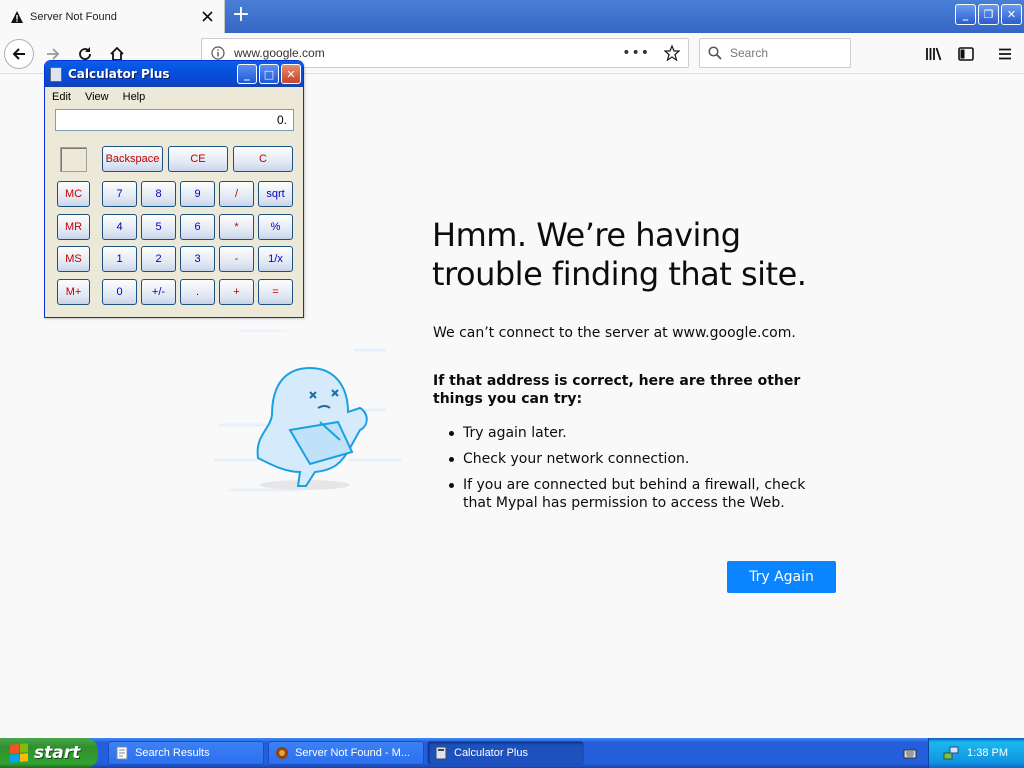  What do you see at coordinates (236, 292) in the screenshot?
I see `add-button: +` at bounding box center [236, 292].